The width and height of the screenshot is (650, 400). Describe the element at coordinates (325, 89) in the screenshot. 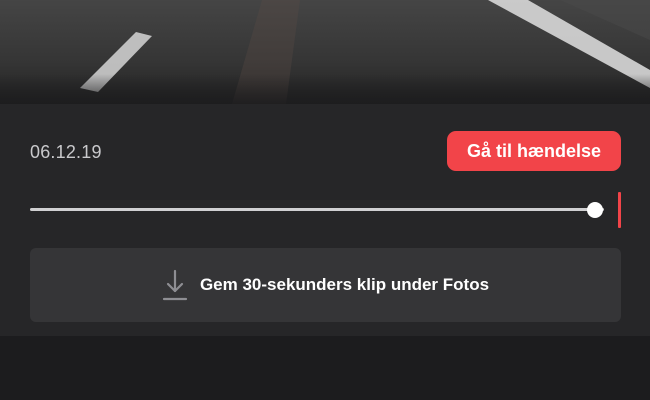

I see `video-shade` at that location.